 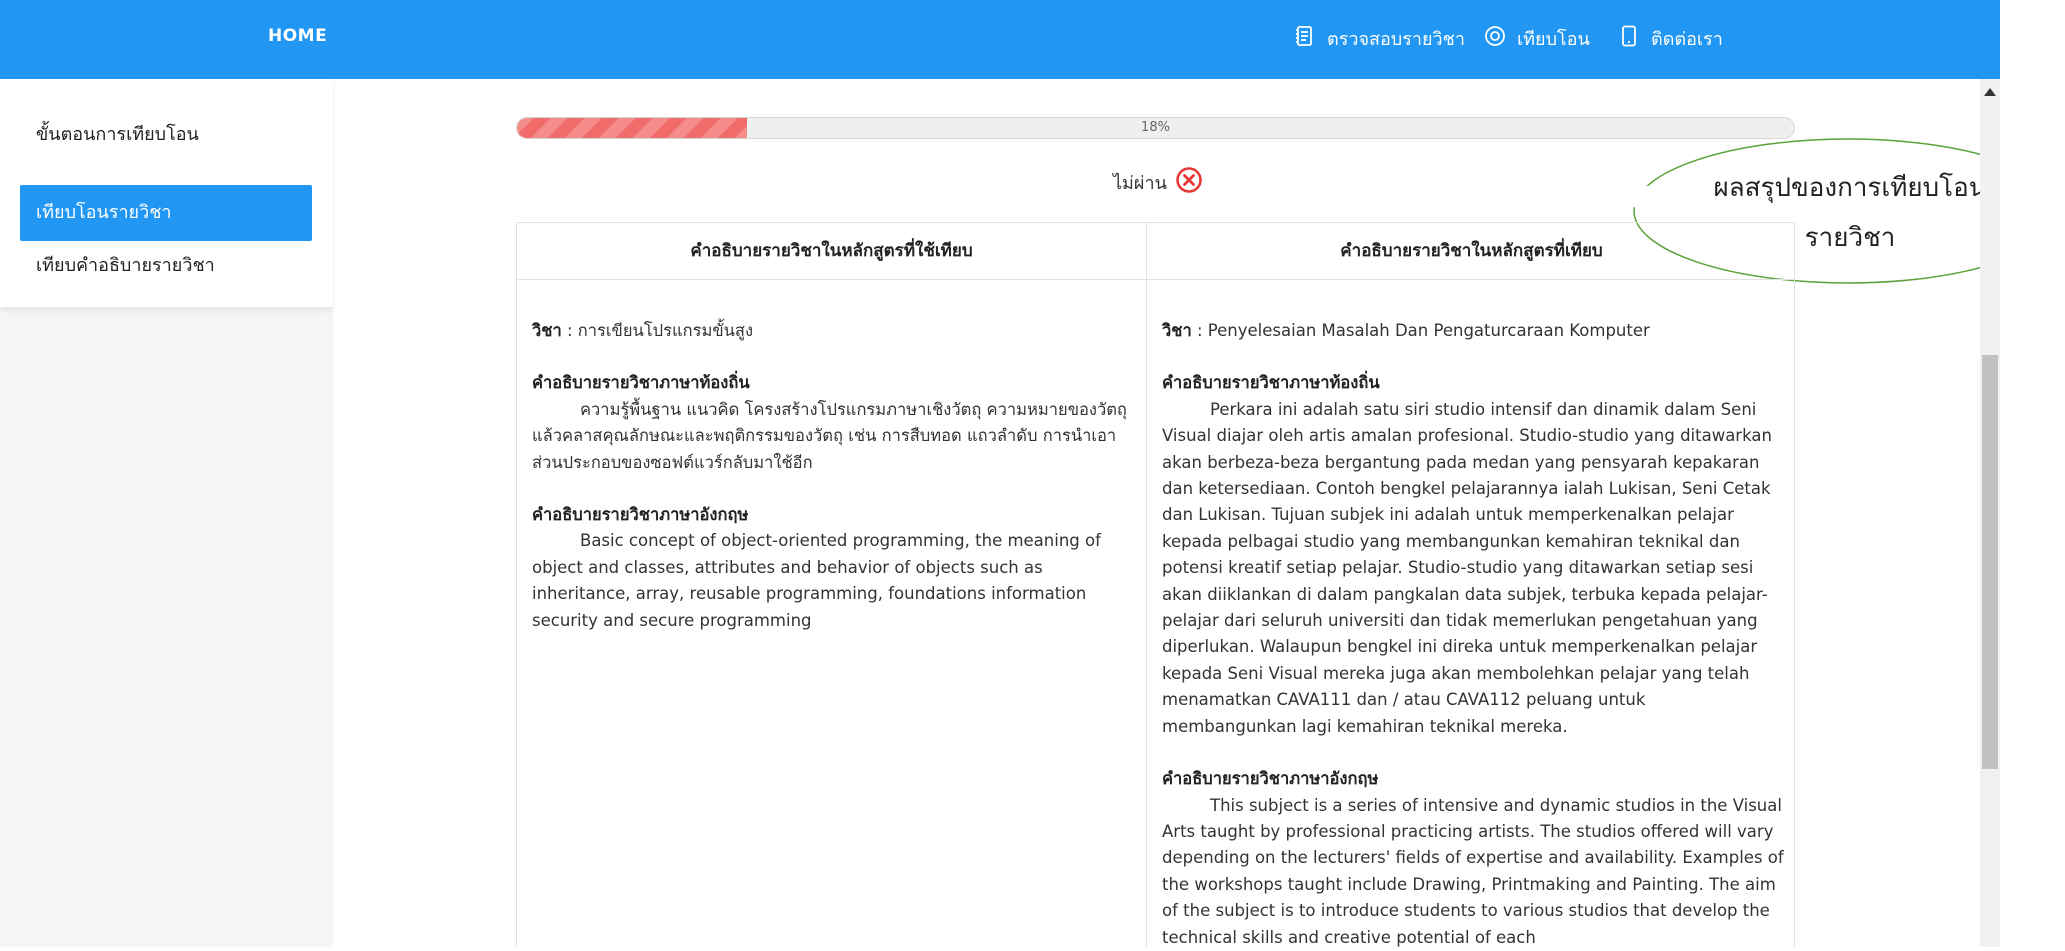 I want to click on target-icon, so click(x=1495, y=38).